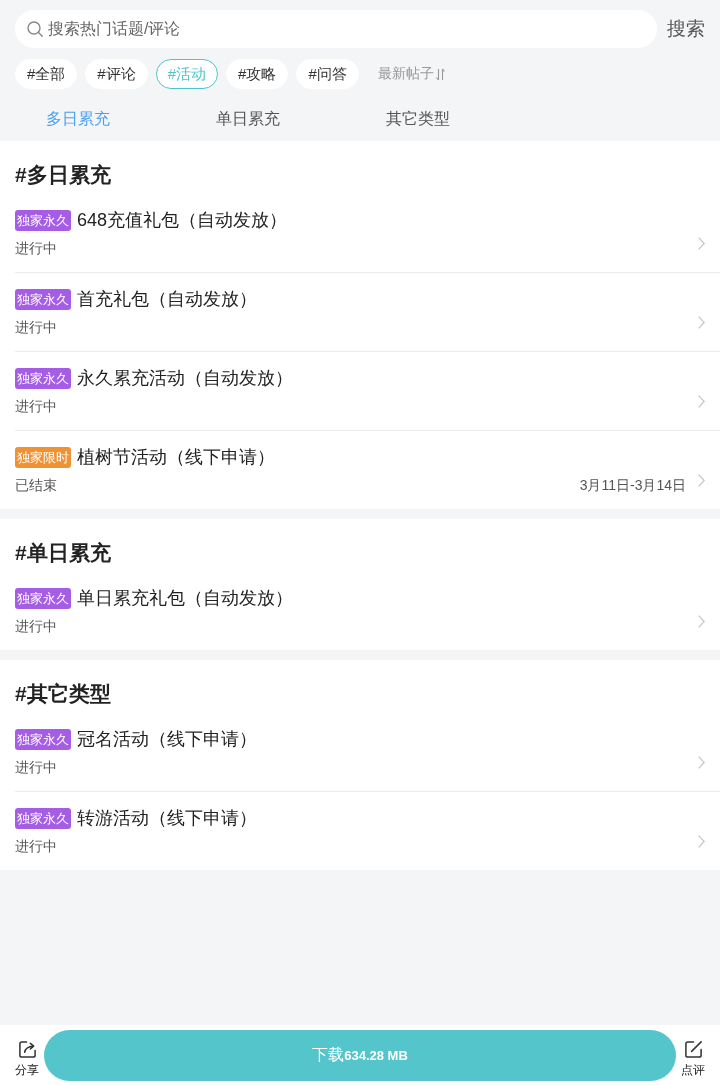  Describe the element at coordinates (367, 752) in the screenshot. I see `activity-row: 独家永久 冠名活动（线下申请） 进行中` at that location.